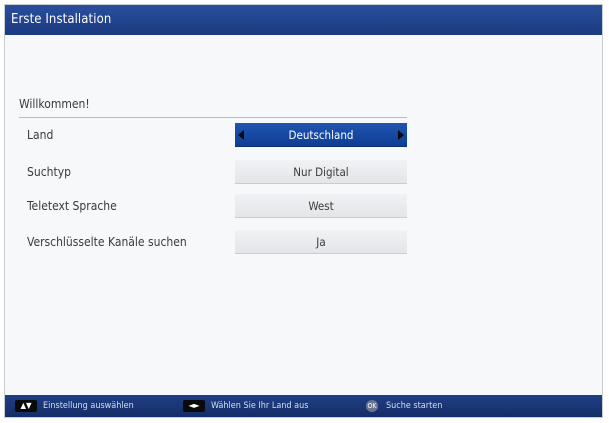  What do you see at coordinates (194, 406) in the screenshot?
I see `left-right-icon: ◄►` at bounding box center [194, 406].